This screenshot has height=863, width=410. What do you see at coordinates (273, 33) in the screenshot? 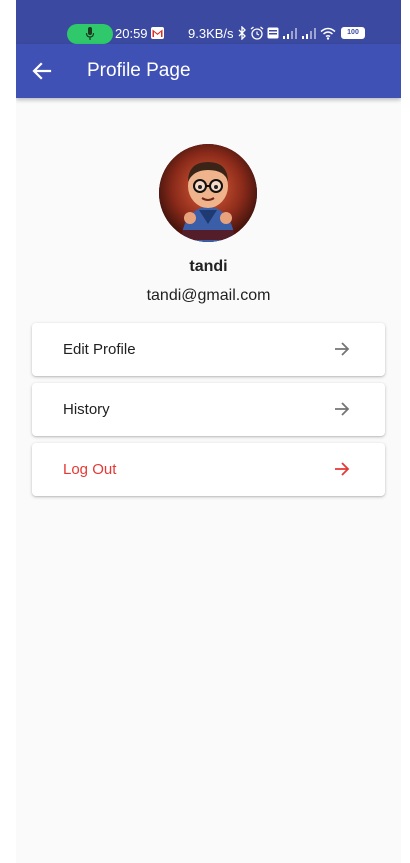
I see `volte-icon` at bounding box center [273, 33].